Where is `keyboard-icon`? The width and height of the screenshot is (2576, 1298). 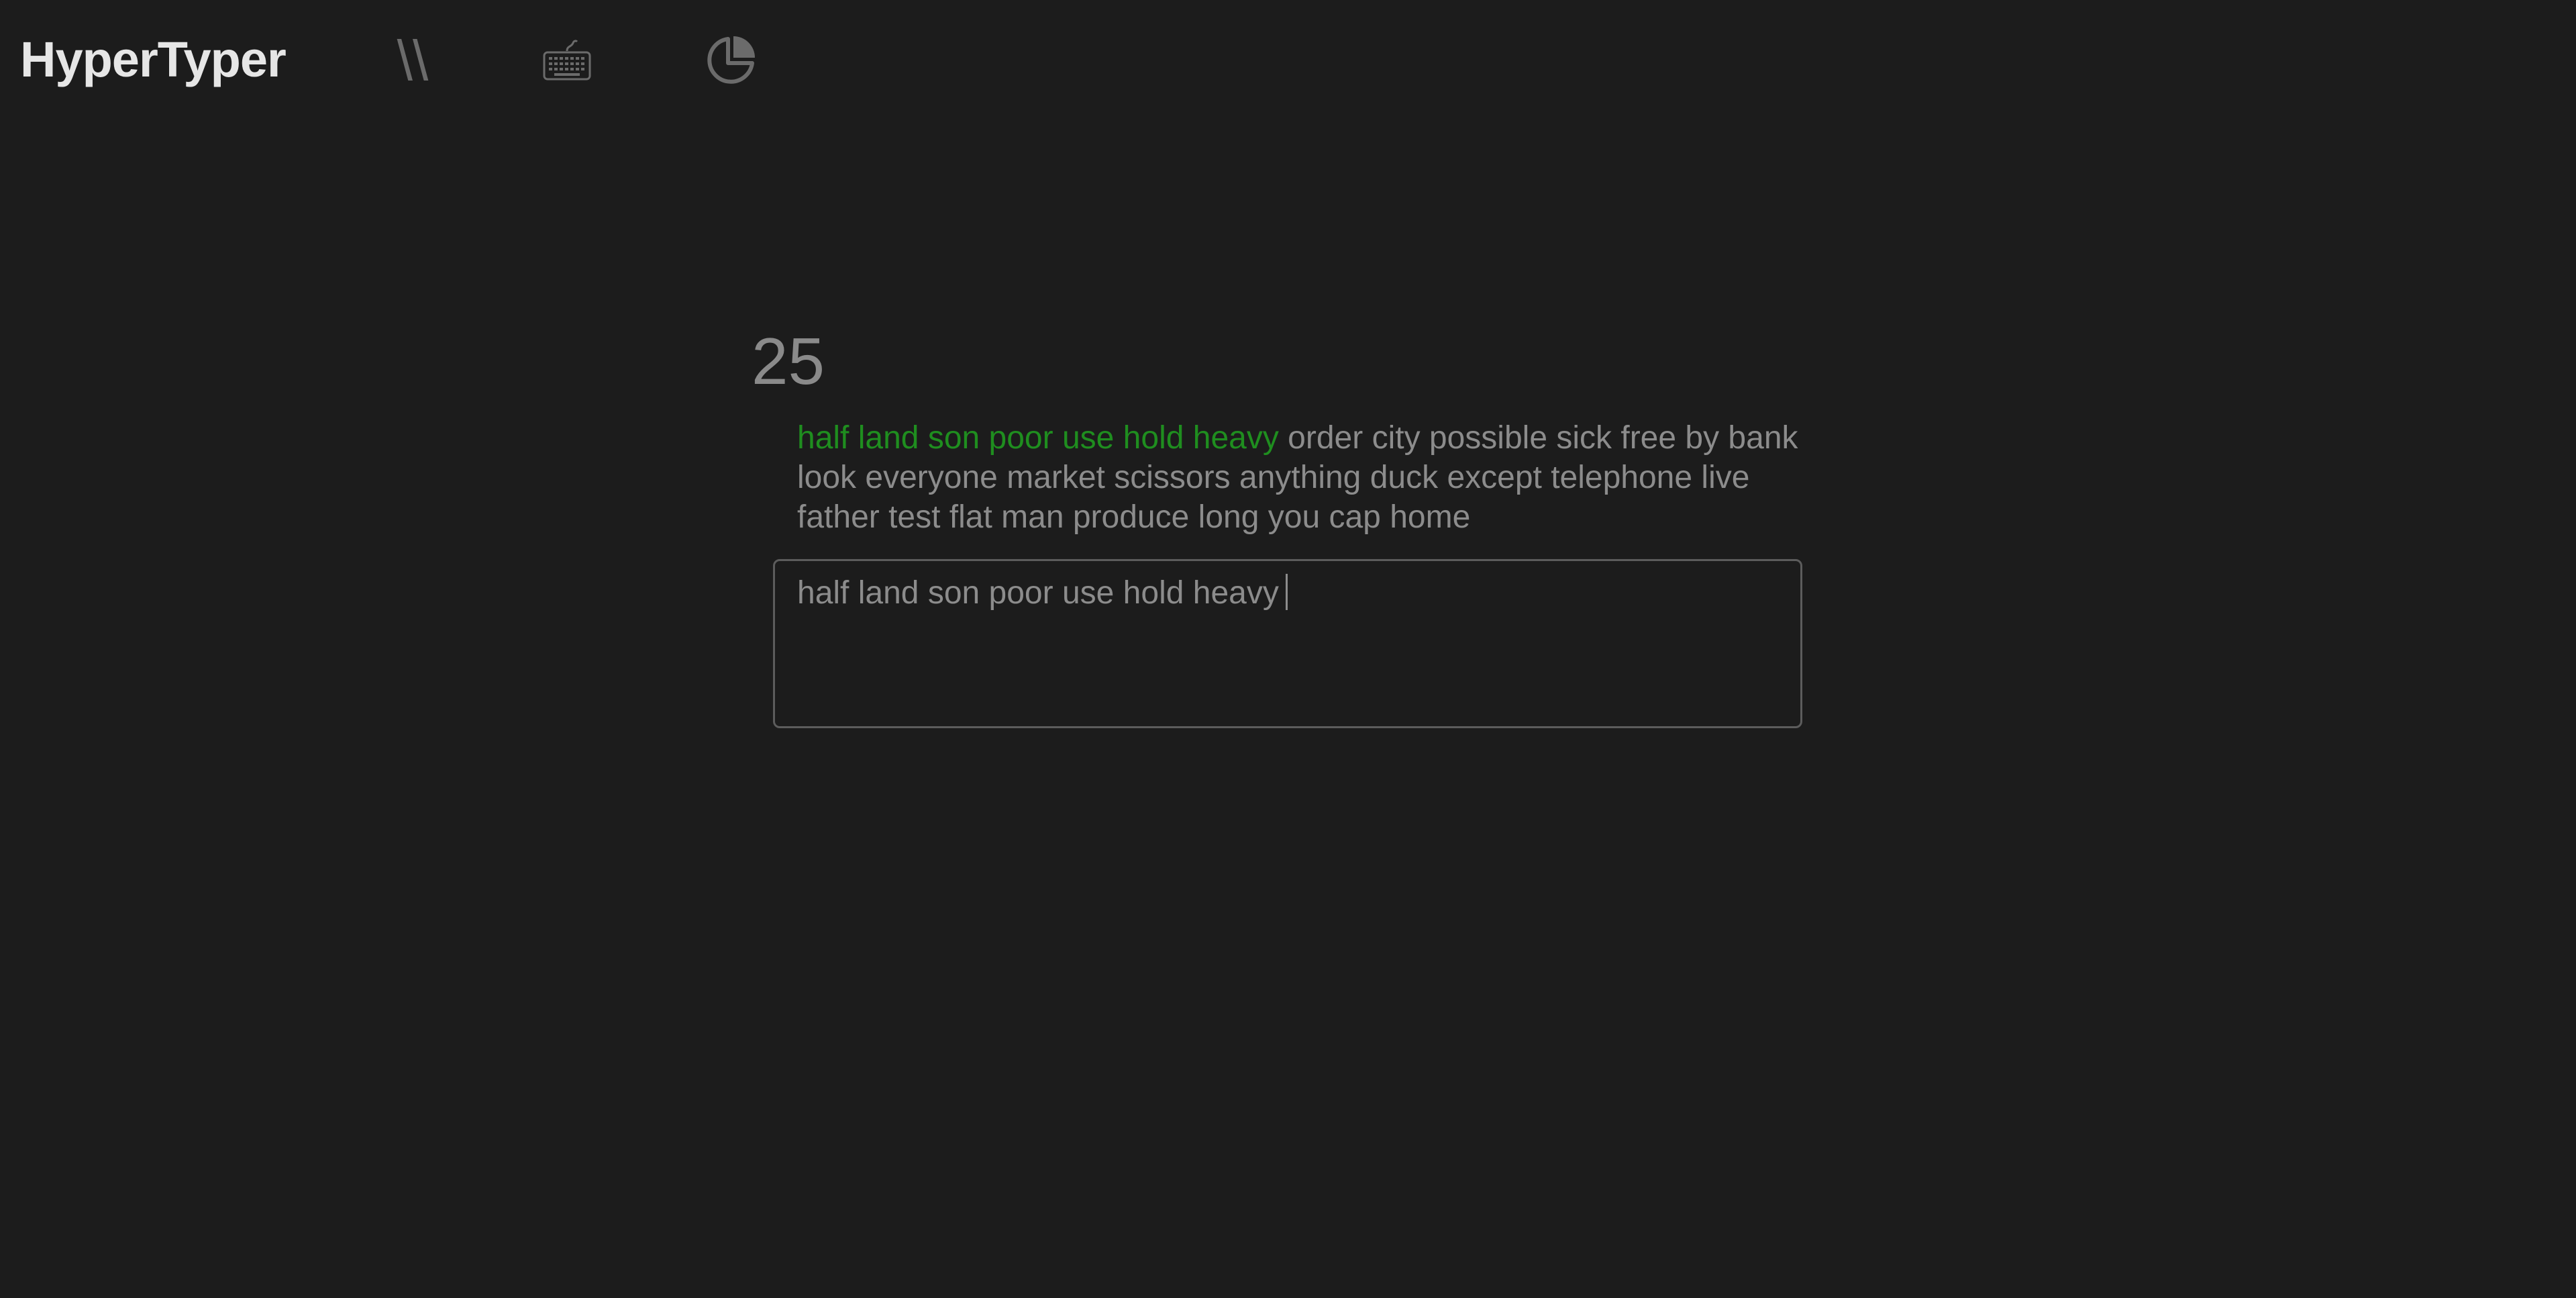
keyboard-icon is located at coordinates (567, 60).